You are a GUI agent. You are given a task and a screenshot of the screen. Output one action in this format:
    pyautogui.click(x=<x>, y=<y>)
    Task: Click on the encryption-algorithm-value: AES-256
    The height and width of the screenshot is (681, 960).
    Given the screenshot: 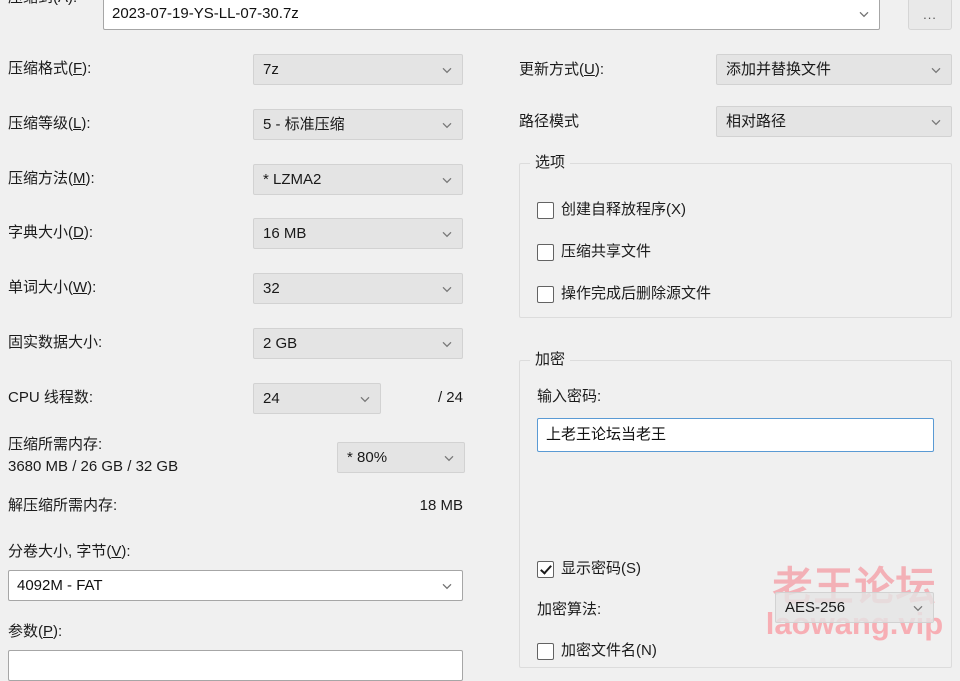 What is the action you would take?
    pyautogui.click(x=815, y=607)
    